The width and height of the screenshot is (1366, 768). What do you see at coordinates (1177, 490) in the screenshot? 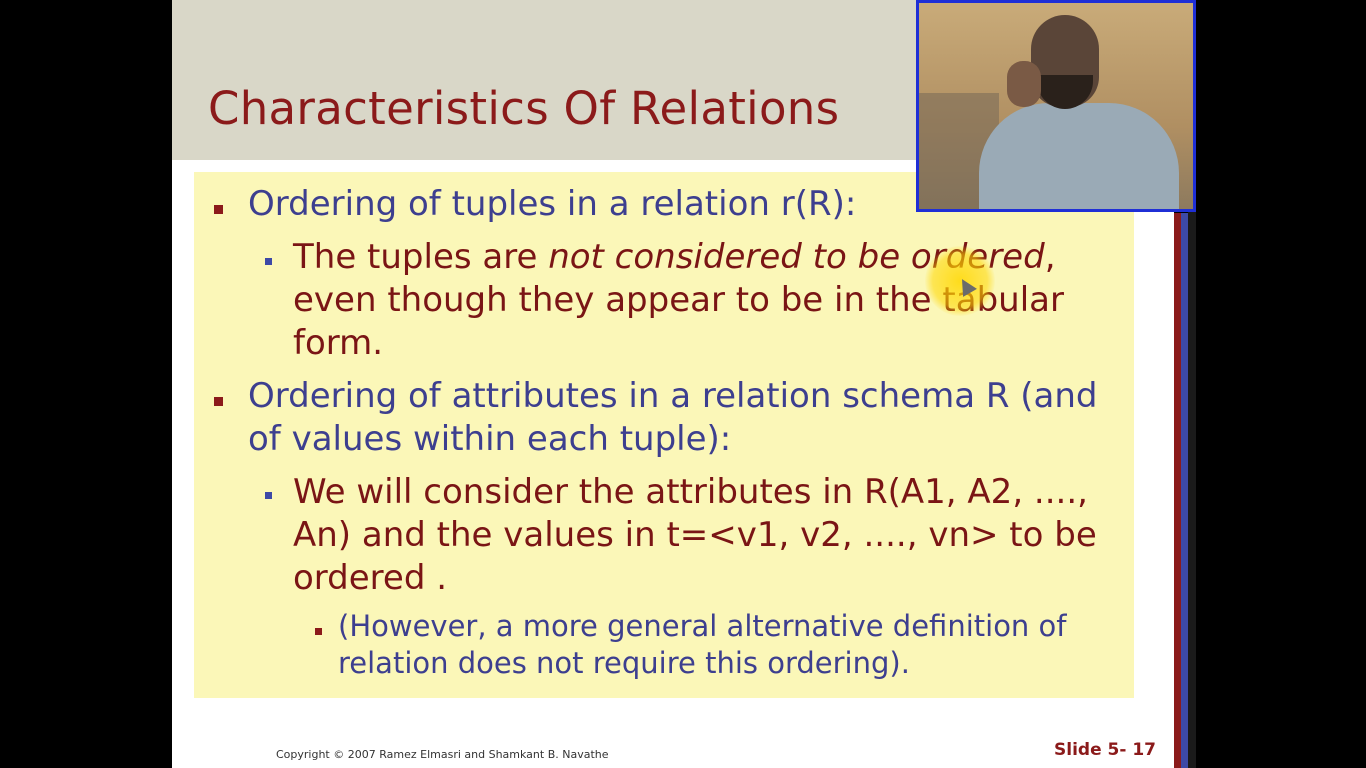
I see `right-accent-bar-red` at bounding box center [1177, 490].